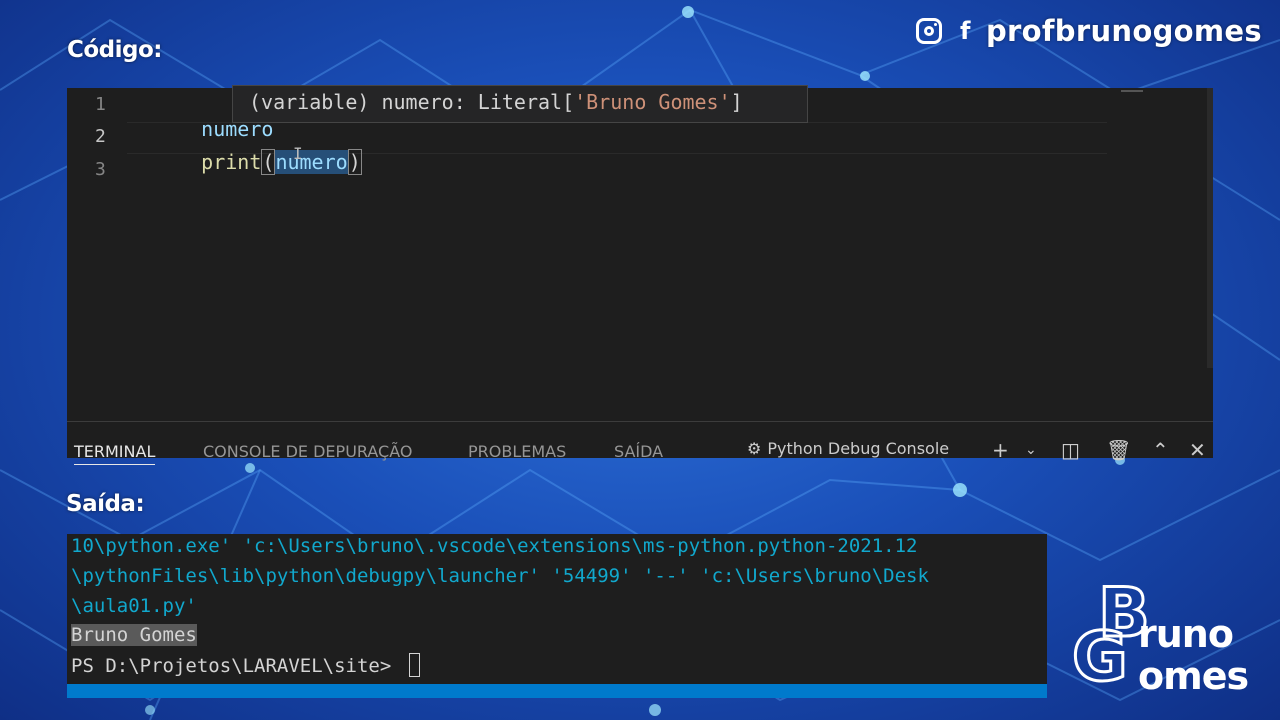 This screenshot has width=1280, height=720. I want to click on chevron-up-icon: ⌃, so click(1160, 450).